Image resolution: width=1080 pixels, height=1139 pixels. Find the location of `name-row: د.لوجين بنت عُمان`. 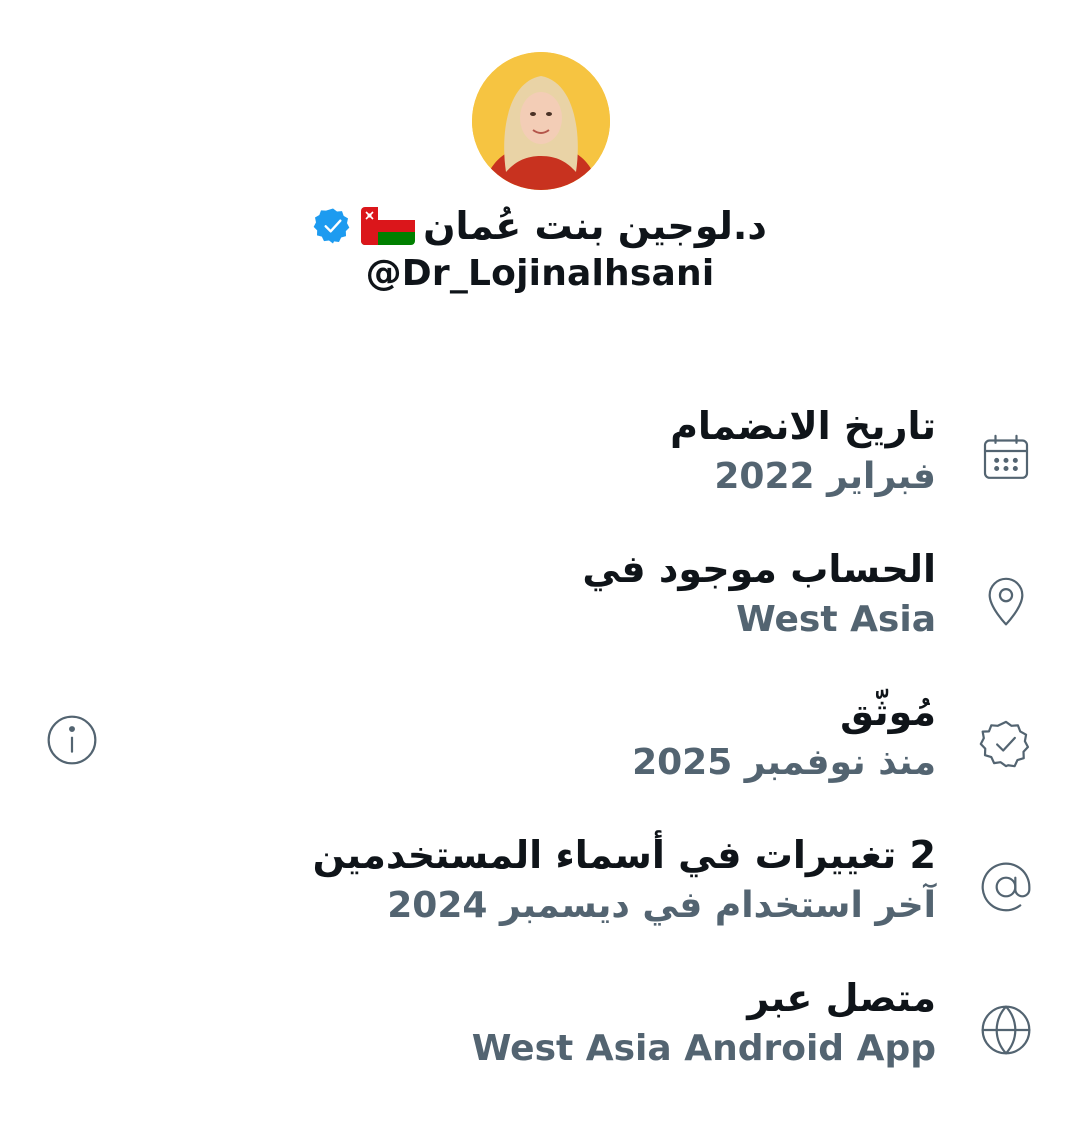

name-row: د.لوجين بنت عُمان is located at coordinates (540, 226).